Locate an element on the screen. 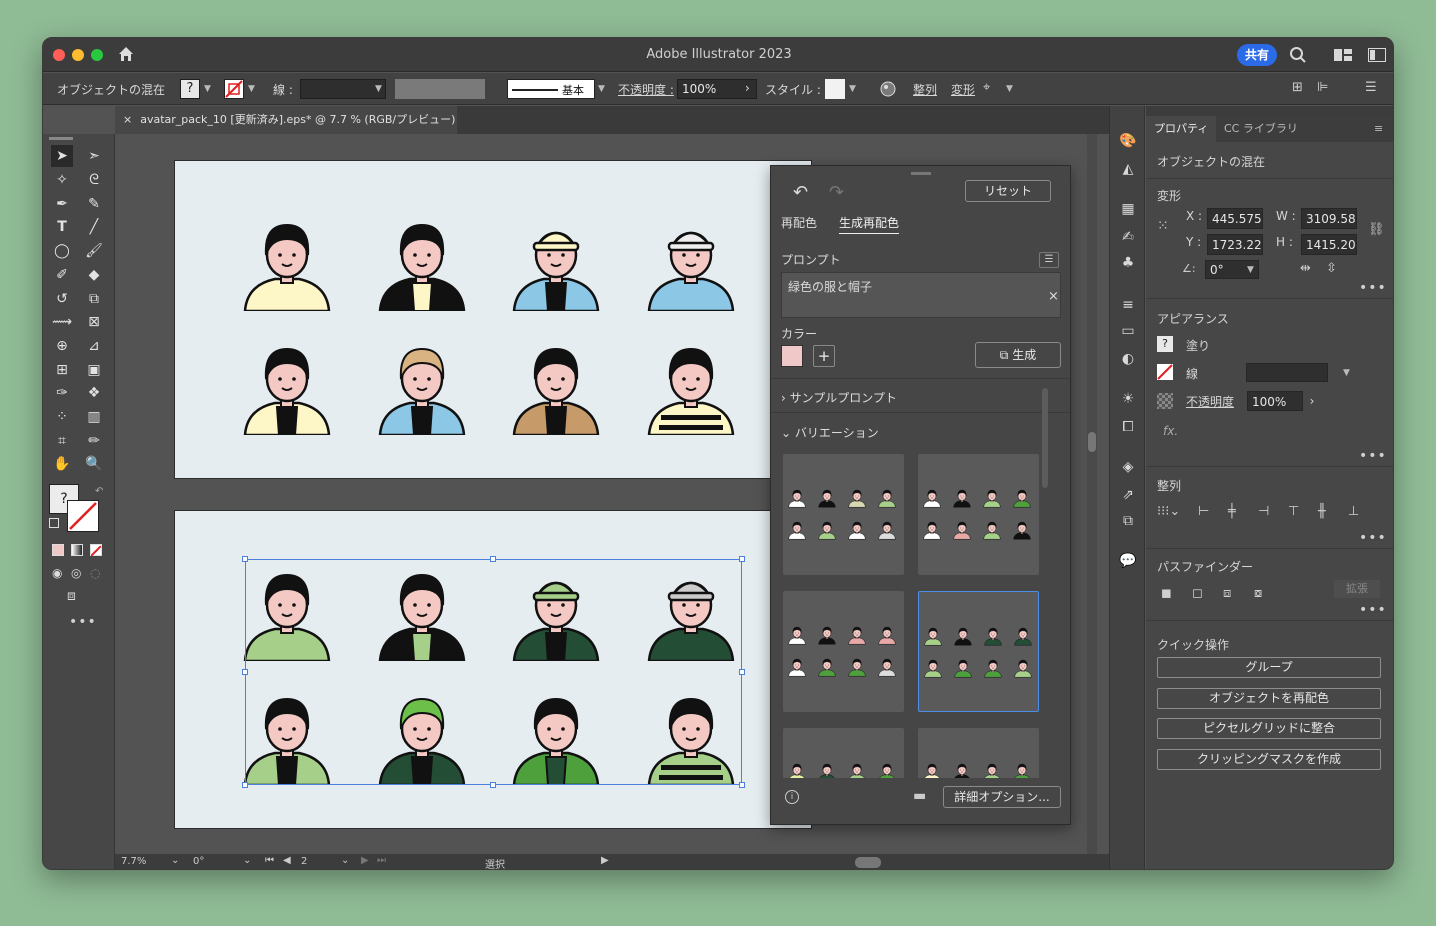 The width and height of the screenshot is (1436, 926). magic-wand-tool-icon: ✧ is located at coordinates (62, 180).